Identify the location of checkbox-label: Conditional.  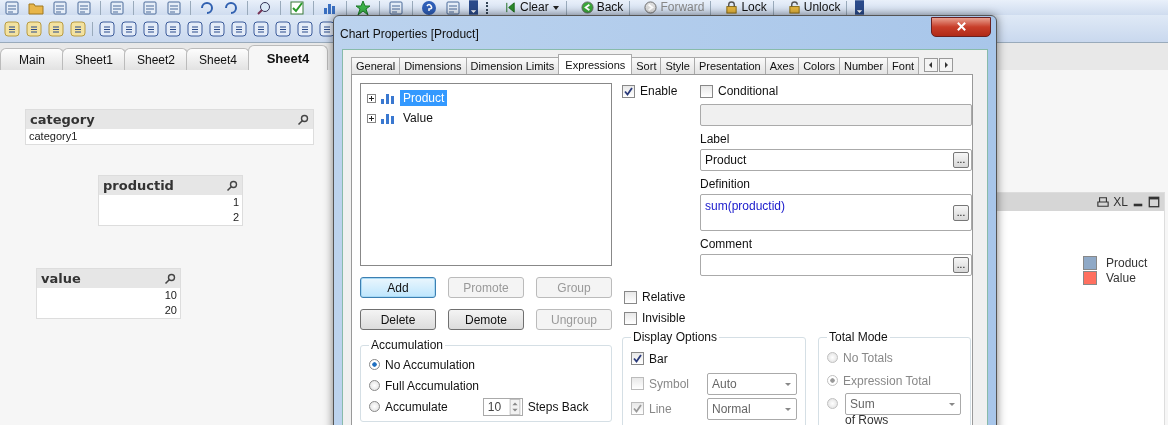
(748, 91).